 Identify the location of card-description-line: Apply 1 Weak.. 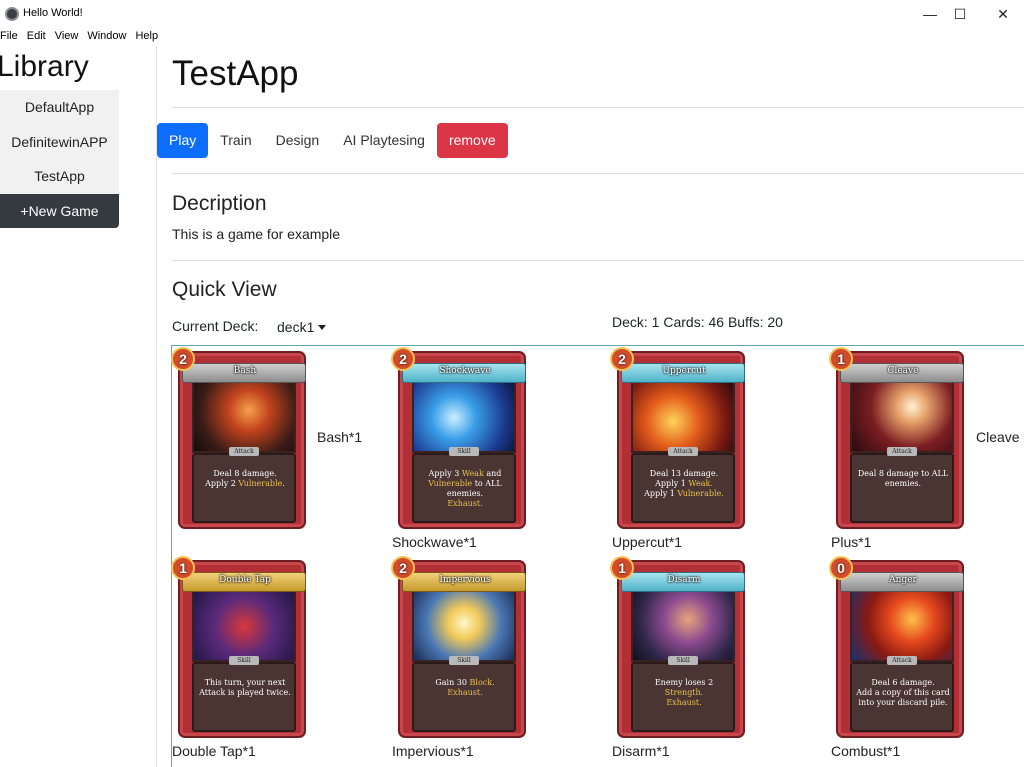
(684, 483).